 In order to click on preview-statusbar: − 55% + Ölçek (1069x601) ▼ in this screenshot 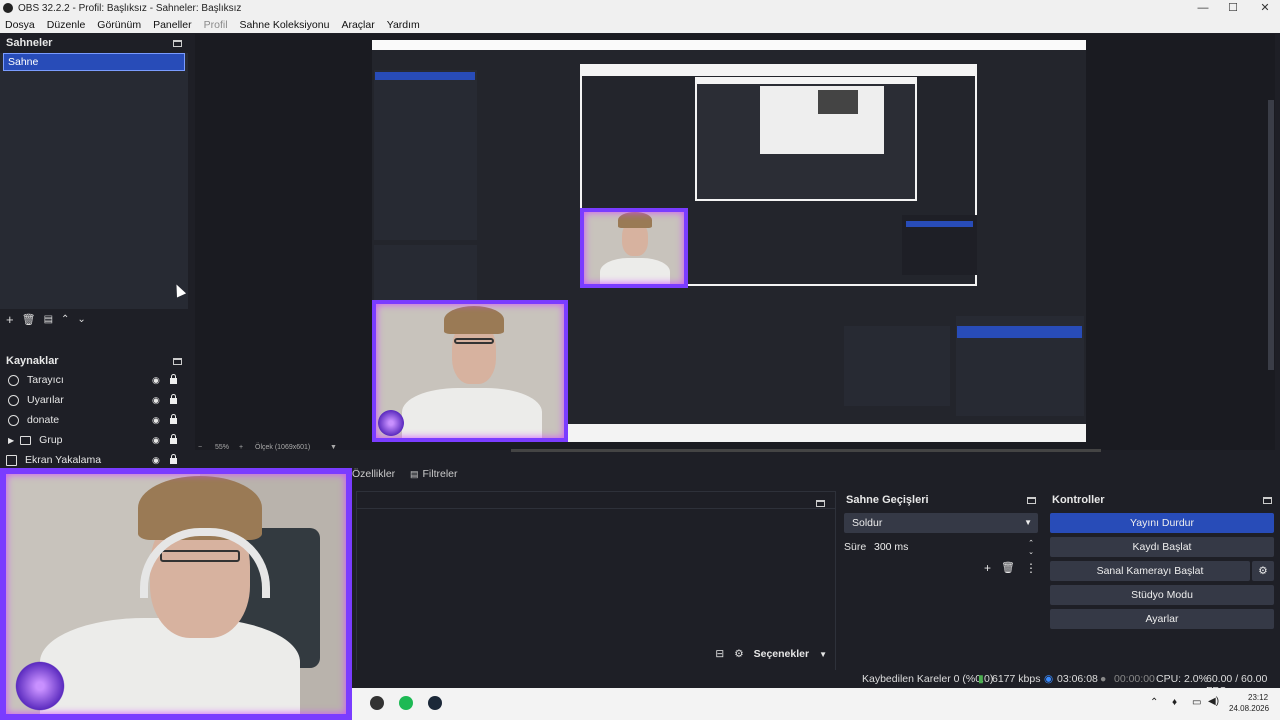, I will do `click(735, 450)`.